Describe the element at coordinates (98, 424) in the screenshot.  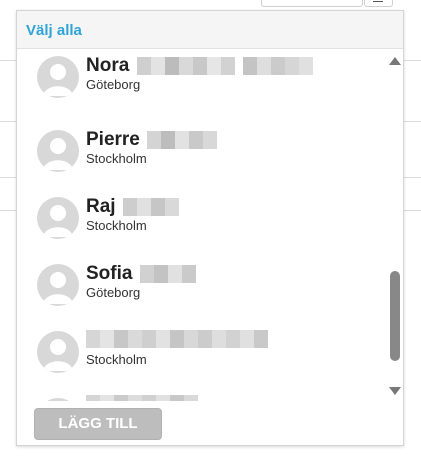
I see `add-button: LÄGG TILL` at that location.